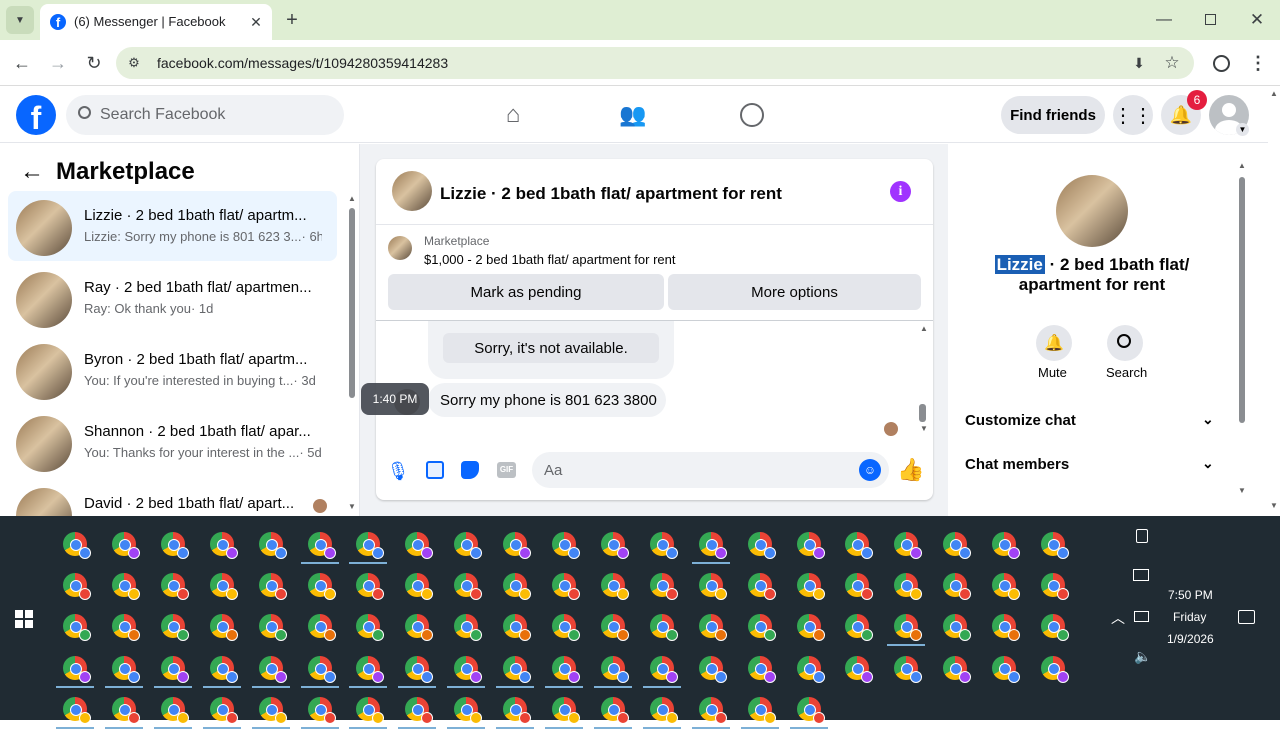 The height and width of the screenshot is (729, 1280). I want to click on mute-button: 🔔, so click(1054, 343).